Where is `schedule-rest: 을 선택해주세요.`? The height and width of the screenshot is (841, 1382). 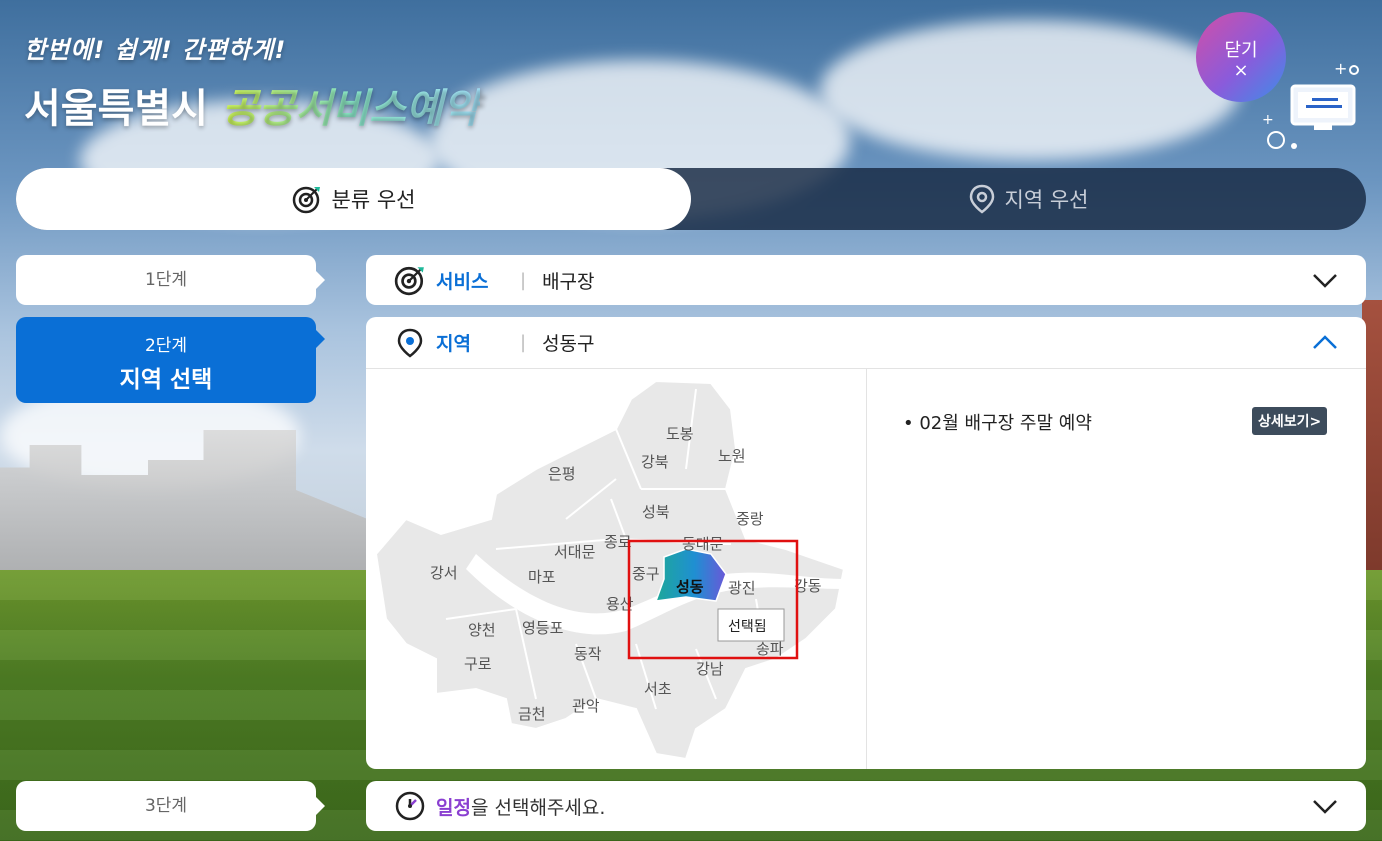 schedule-rest: 을 선택해주세요. is located at coordinates (538, 807).